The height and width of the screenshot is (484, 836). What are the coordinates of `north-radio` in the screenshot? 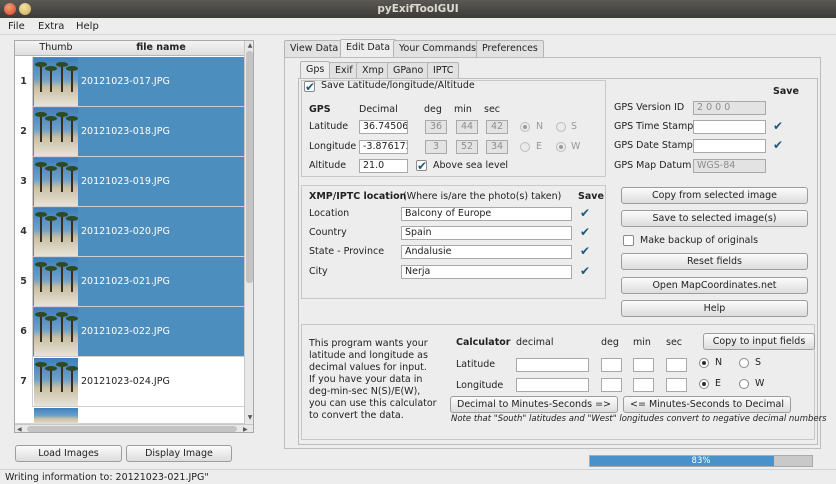 It's located at (525, 127).